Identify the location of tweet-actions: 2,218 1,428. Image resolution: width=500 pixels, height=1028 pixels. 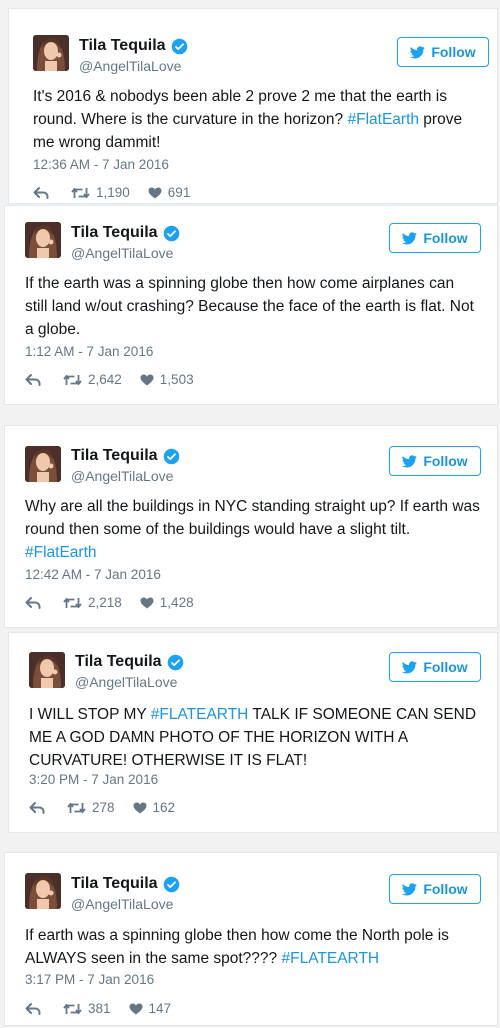
(109, 602).